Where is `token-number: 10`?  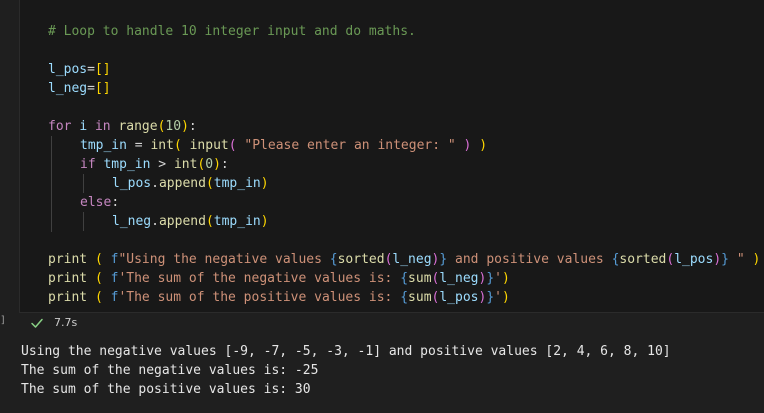 token-number: 10 is located at coordinates (173, 126).